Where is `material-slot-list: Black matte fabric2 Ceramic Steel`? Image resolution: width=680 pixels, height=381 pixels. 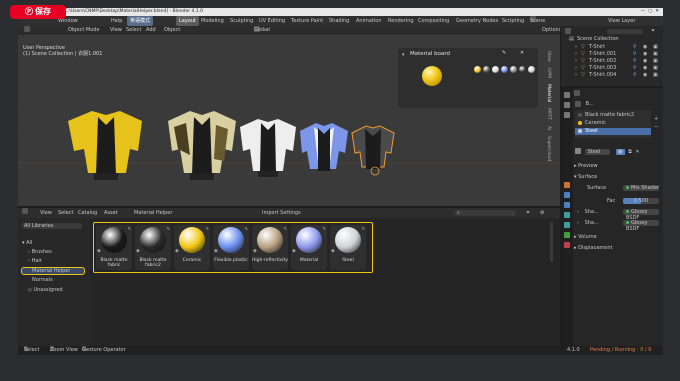
material-slot-list: Black matte fabric2 Ceramic Steel is located at coordinates (613, 124).